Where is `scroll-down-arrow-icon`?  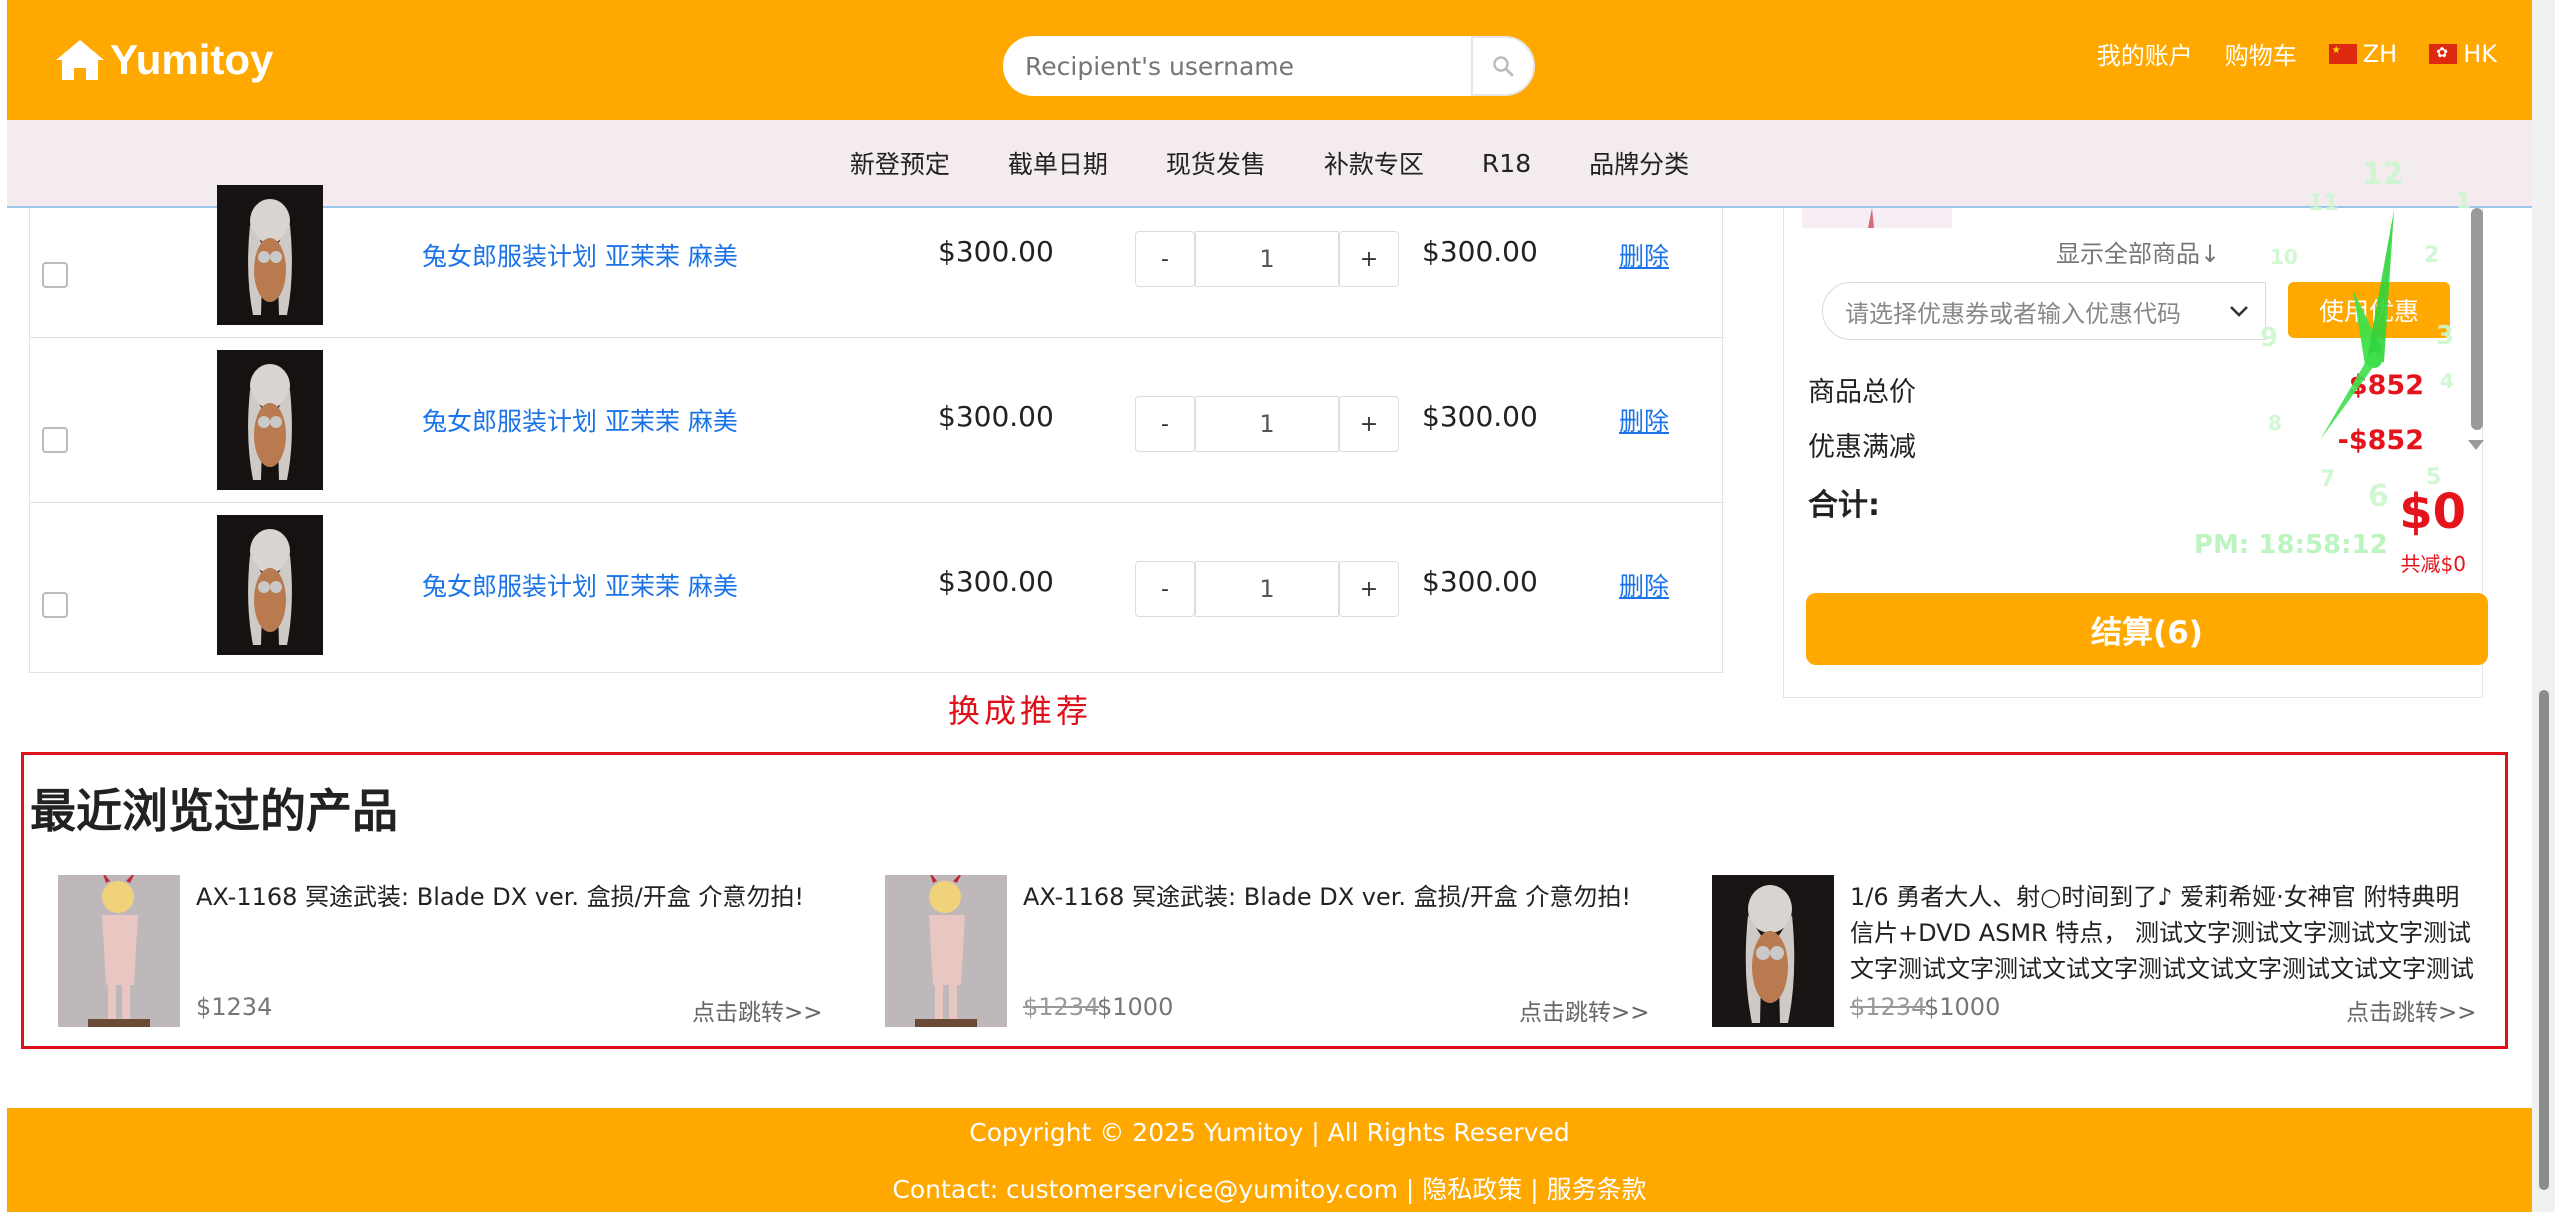 scroll-down-arrow-icon is located at coordinates (2476, 445).